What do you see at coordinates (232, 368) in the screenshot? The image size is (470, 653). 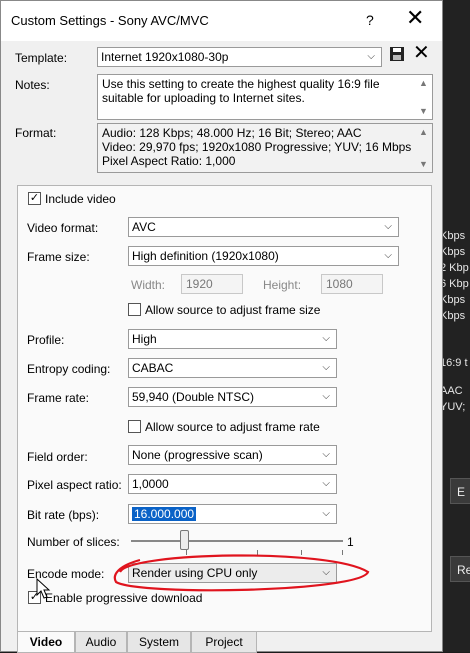 I see `entropy-coding-select: CABAC ⌵` at bounding box center [232, 368].